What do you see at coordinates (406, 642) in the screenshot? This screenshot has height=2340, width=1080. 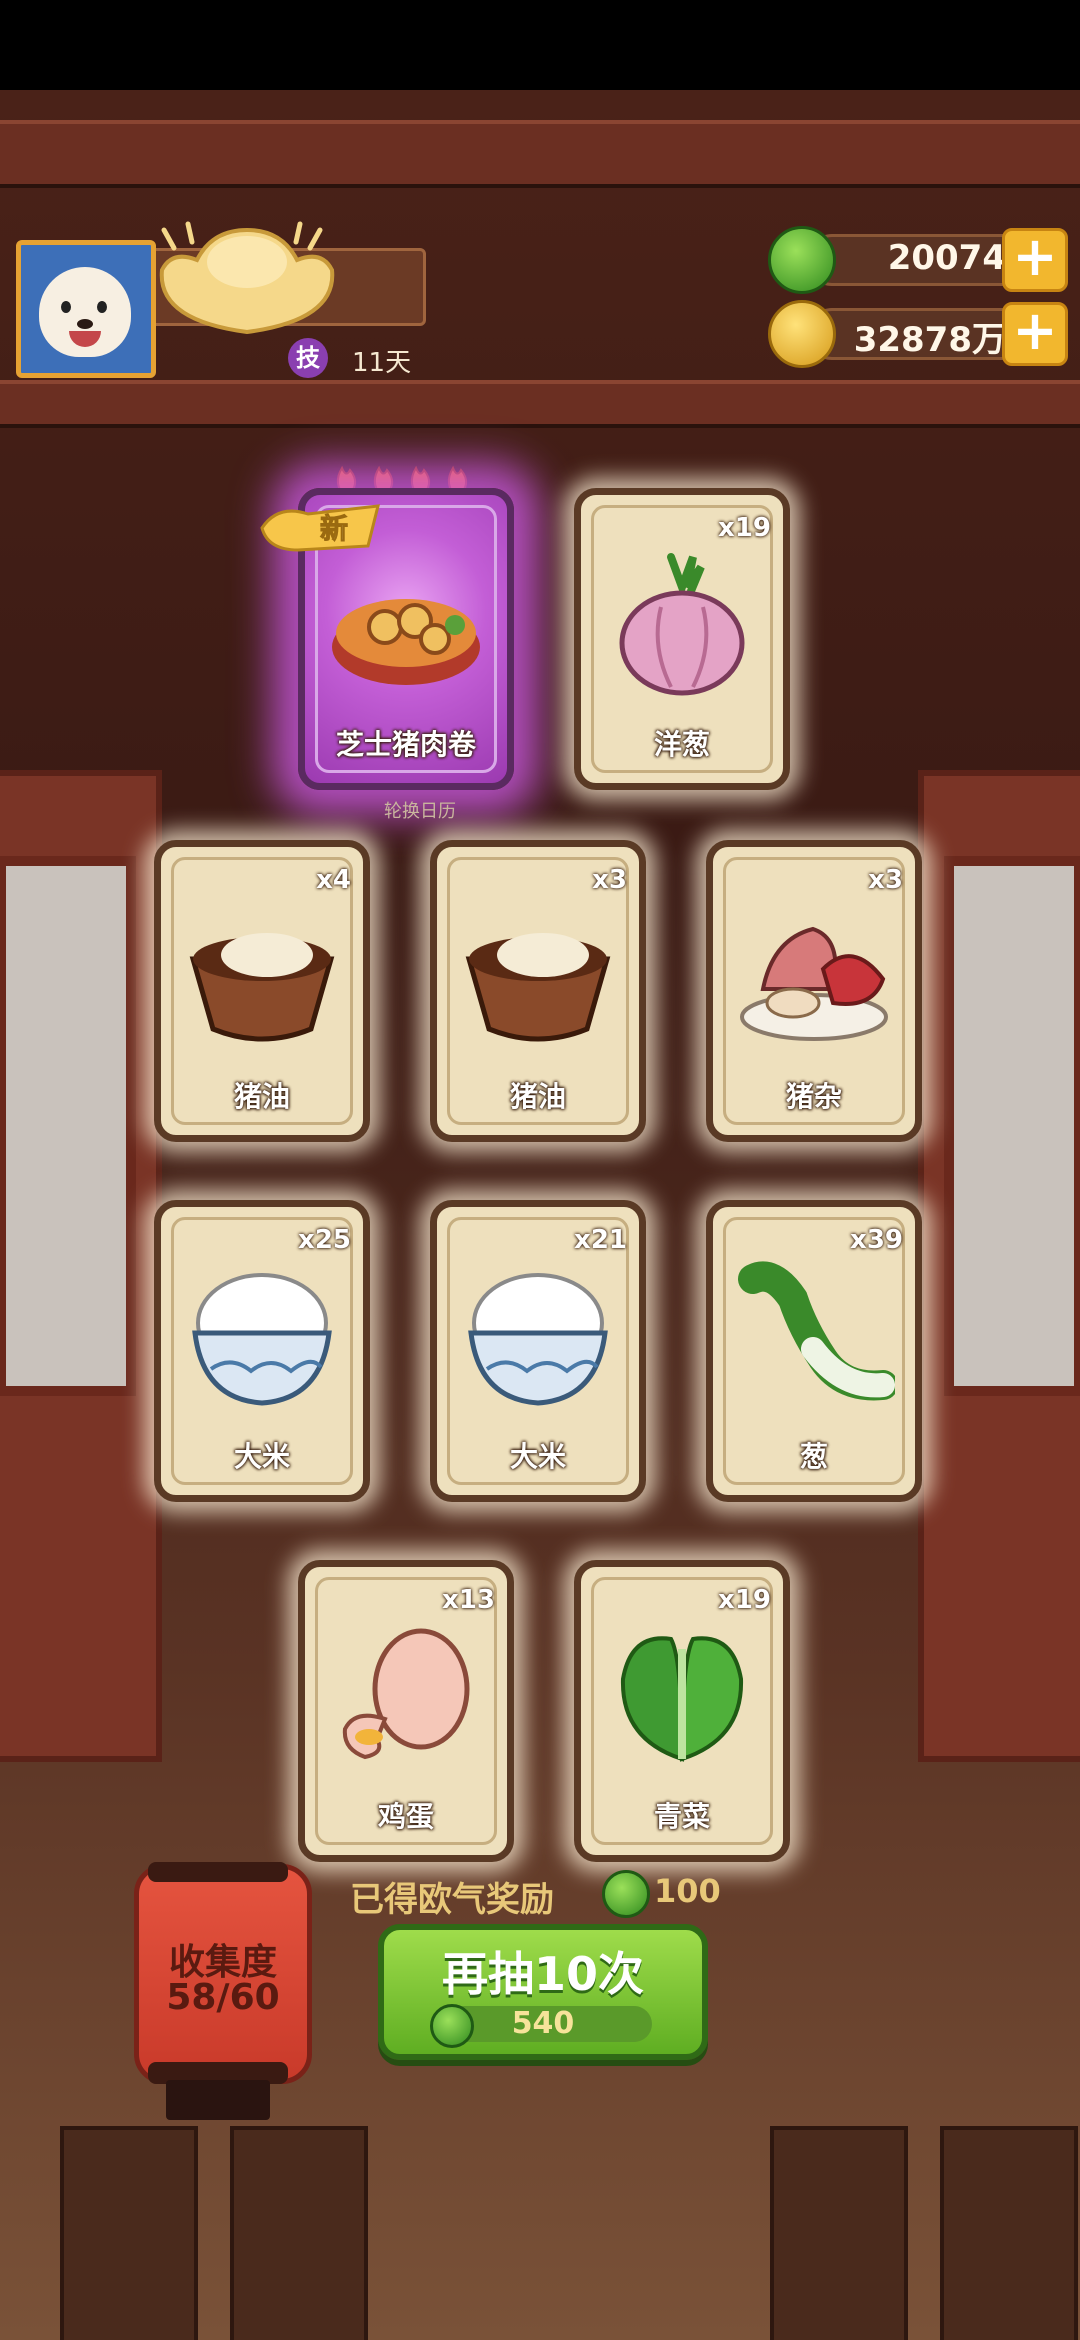 I see `pork-roll-dish-icon` at bounding box center [406, 642].